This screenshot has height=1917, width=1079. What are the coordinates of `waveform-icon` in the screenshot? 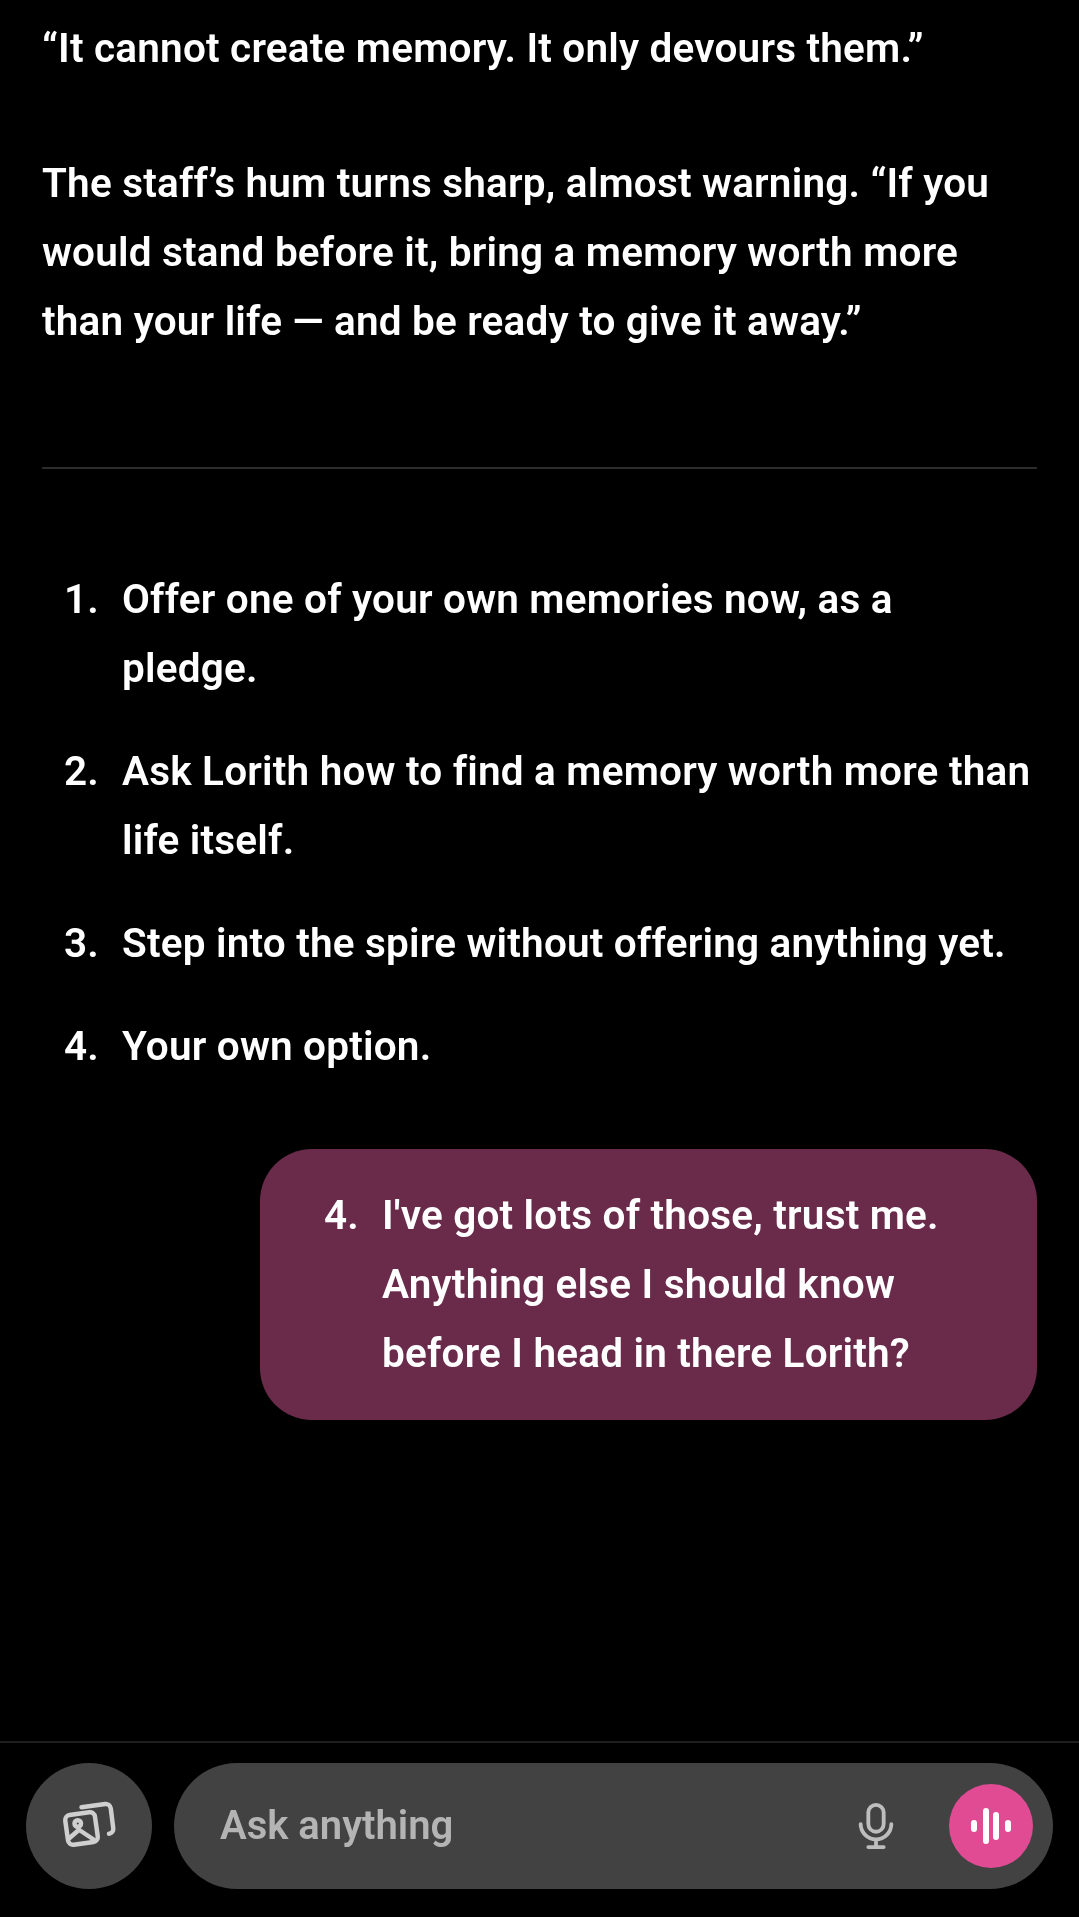 It's located at (991, 1826).